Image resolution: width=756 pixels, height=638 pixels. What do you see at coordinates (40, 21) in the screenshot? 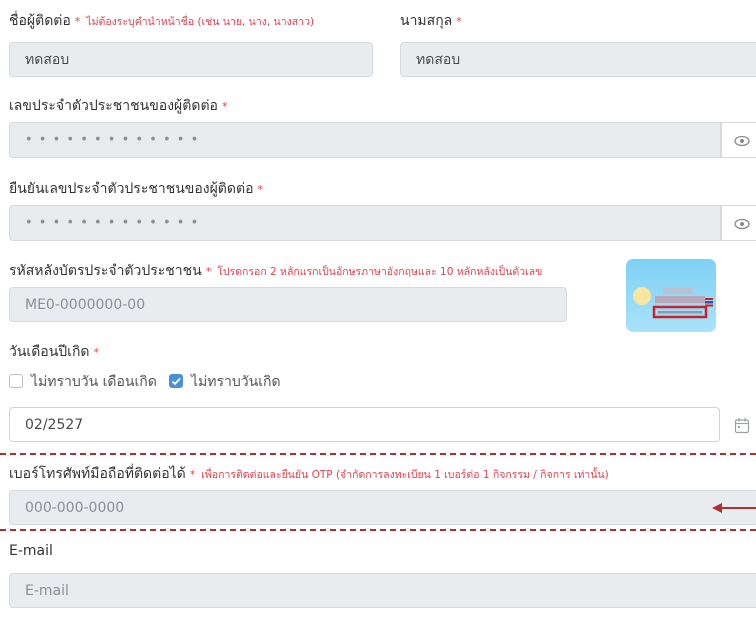
I see `first-name-label-text: ชื่อผู้ติดต่อ` at bounding box center [40, 21].